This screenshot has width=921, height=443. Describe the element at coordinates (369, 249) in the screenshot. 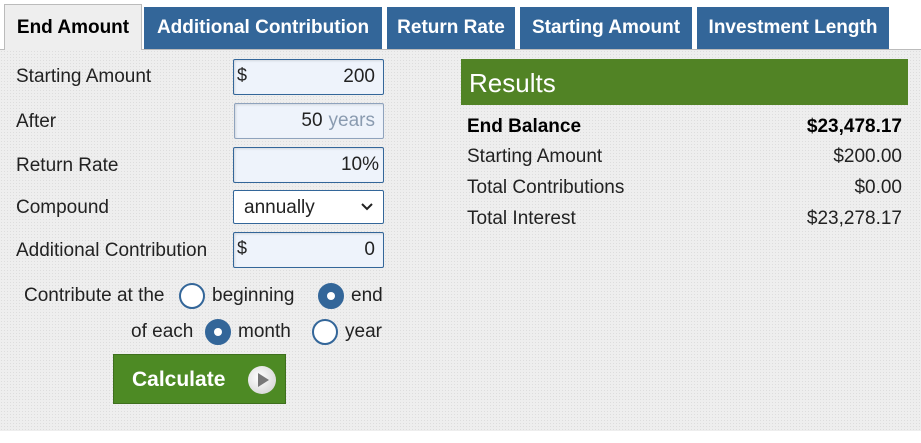

I see `additional-contribution-value: 0` at that location.